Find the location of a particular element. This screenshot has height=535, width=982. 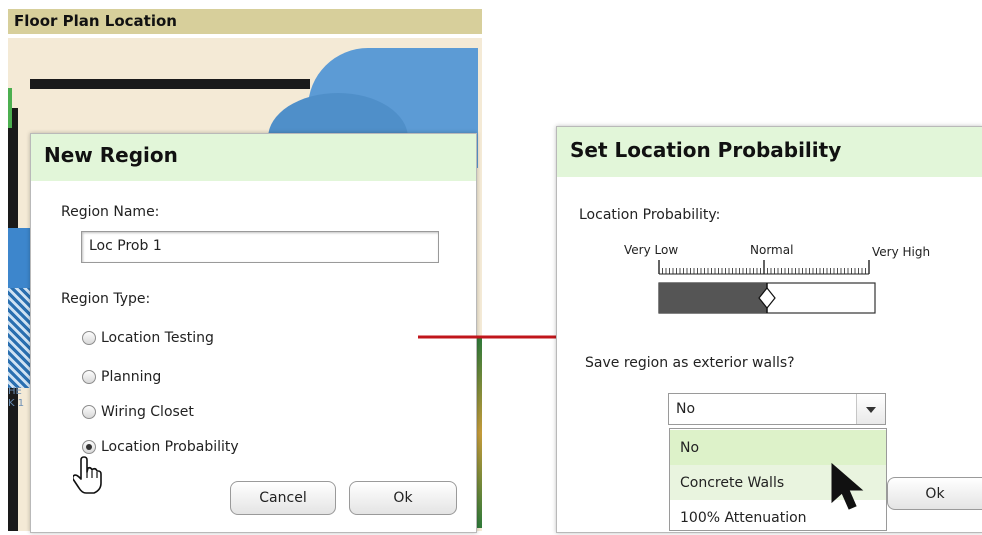

floor-plan-marker is located at coordinates (10, 108).